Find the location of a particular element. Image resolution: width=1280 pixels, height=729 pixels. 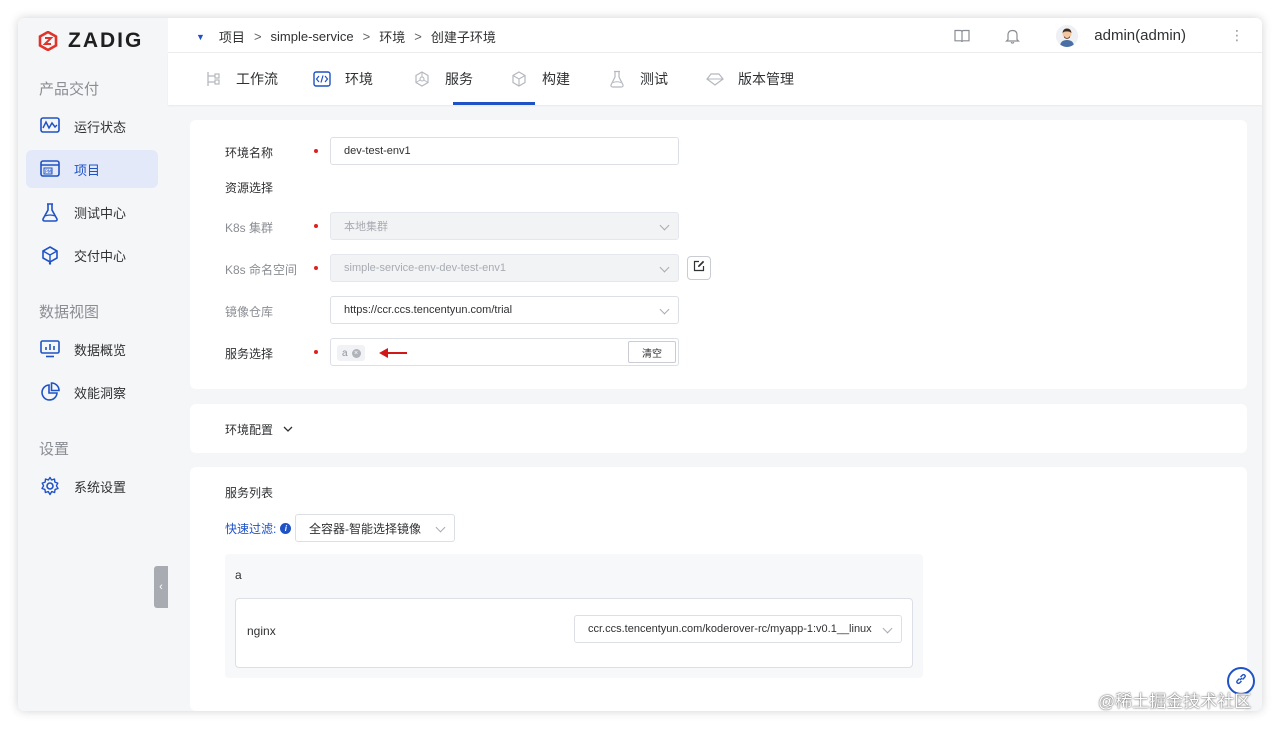

service-group-name: a is located at coordinates (238, 575).